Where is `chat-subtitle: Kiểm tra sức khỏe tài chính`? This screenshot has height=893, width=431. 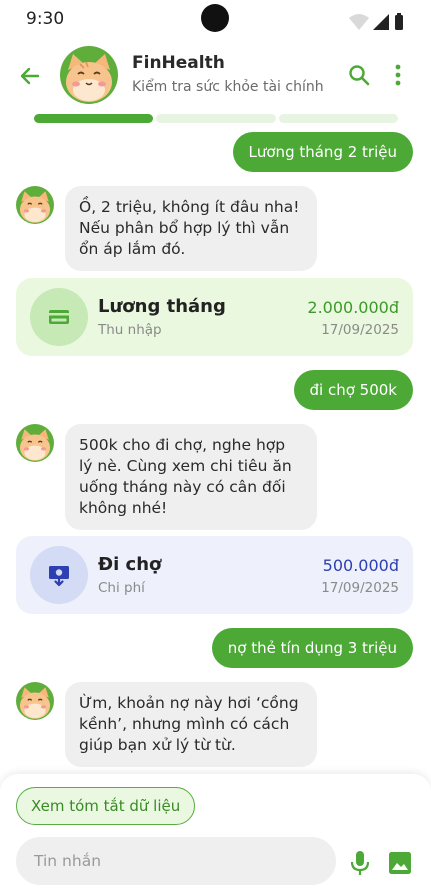 chat-subtitle: Kiểm tra sức khỏe tài chính is located at coordinates (228, 87).